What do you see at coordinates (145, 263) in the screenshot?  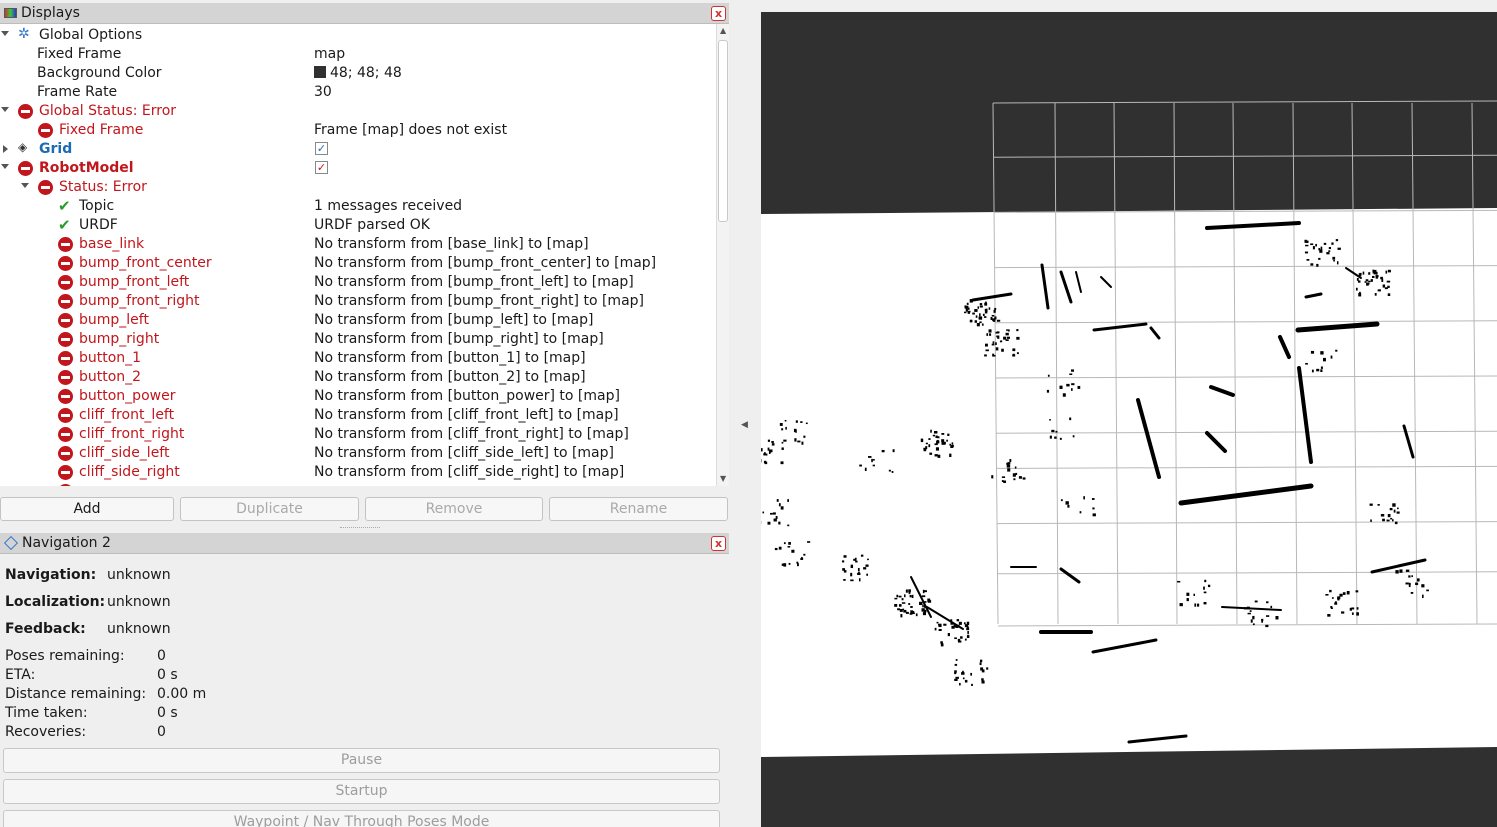 I see `tree-label: bump_front_center` at bounding box center [145, 263].